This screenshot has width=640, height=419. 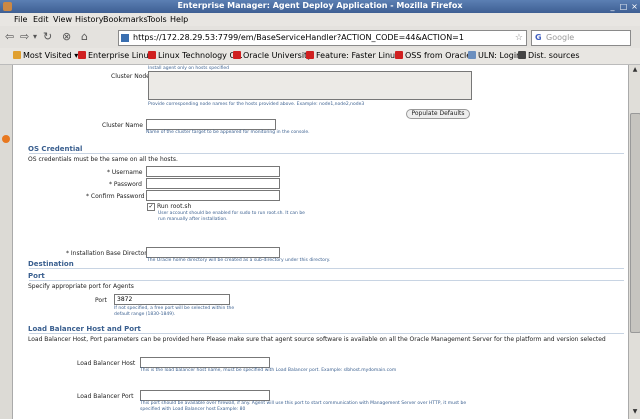 What do you see at coordinates (6, 139) in the screenshot?
I see `firefox-status-icon` at bounding box center [6, 139].